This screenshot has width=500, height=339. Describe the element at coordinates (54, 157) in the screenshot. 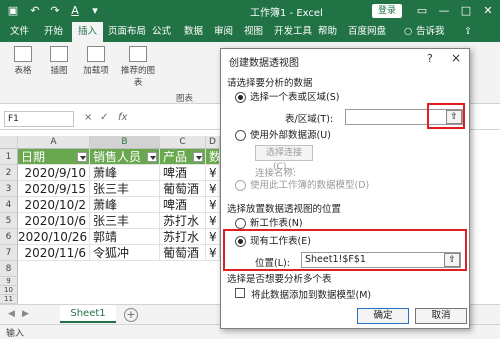

I see `header-cell-date: 日期` at that location.